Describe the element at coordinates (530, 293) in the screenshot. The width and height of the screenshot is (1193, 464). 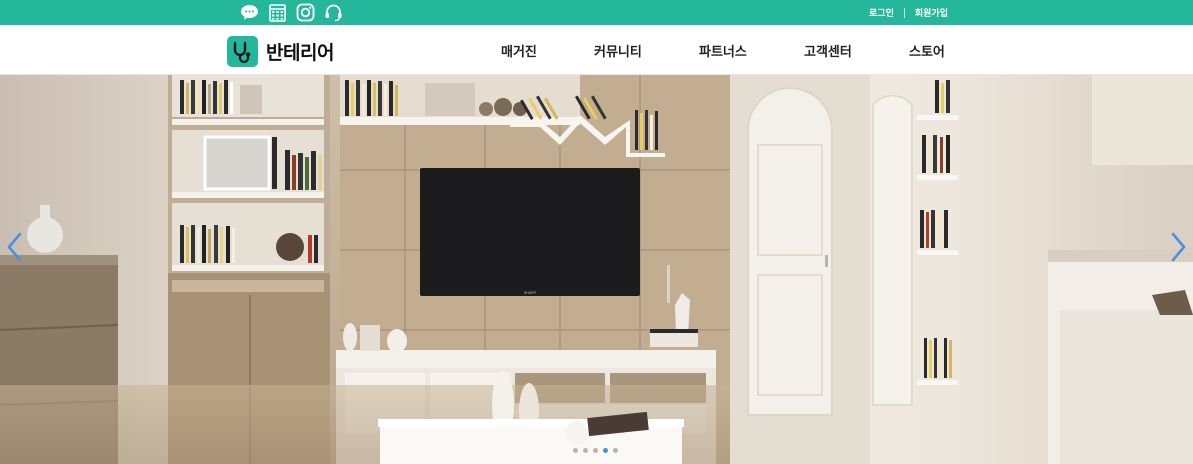
I see `tv-brand-label: SHARP` at that location.